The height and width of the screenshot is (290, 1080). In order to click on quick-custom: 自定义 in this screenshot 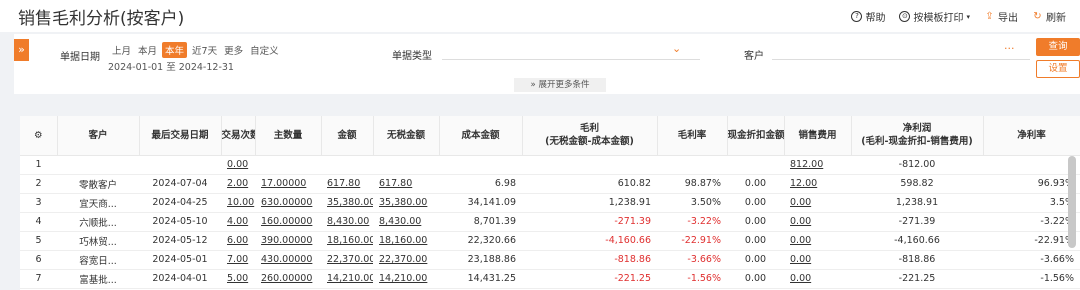, I will do `click(264, 50)`.